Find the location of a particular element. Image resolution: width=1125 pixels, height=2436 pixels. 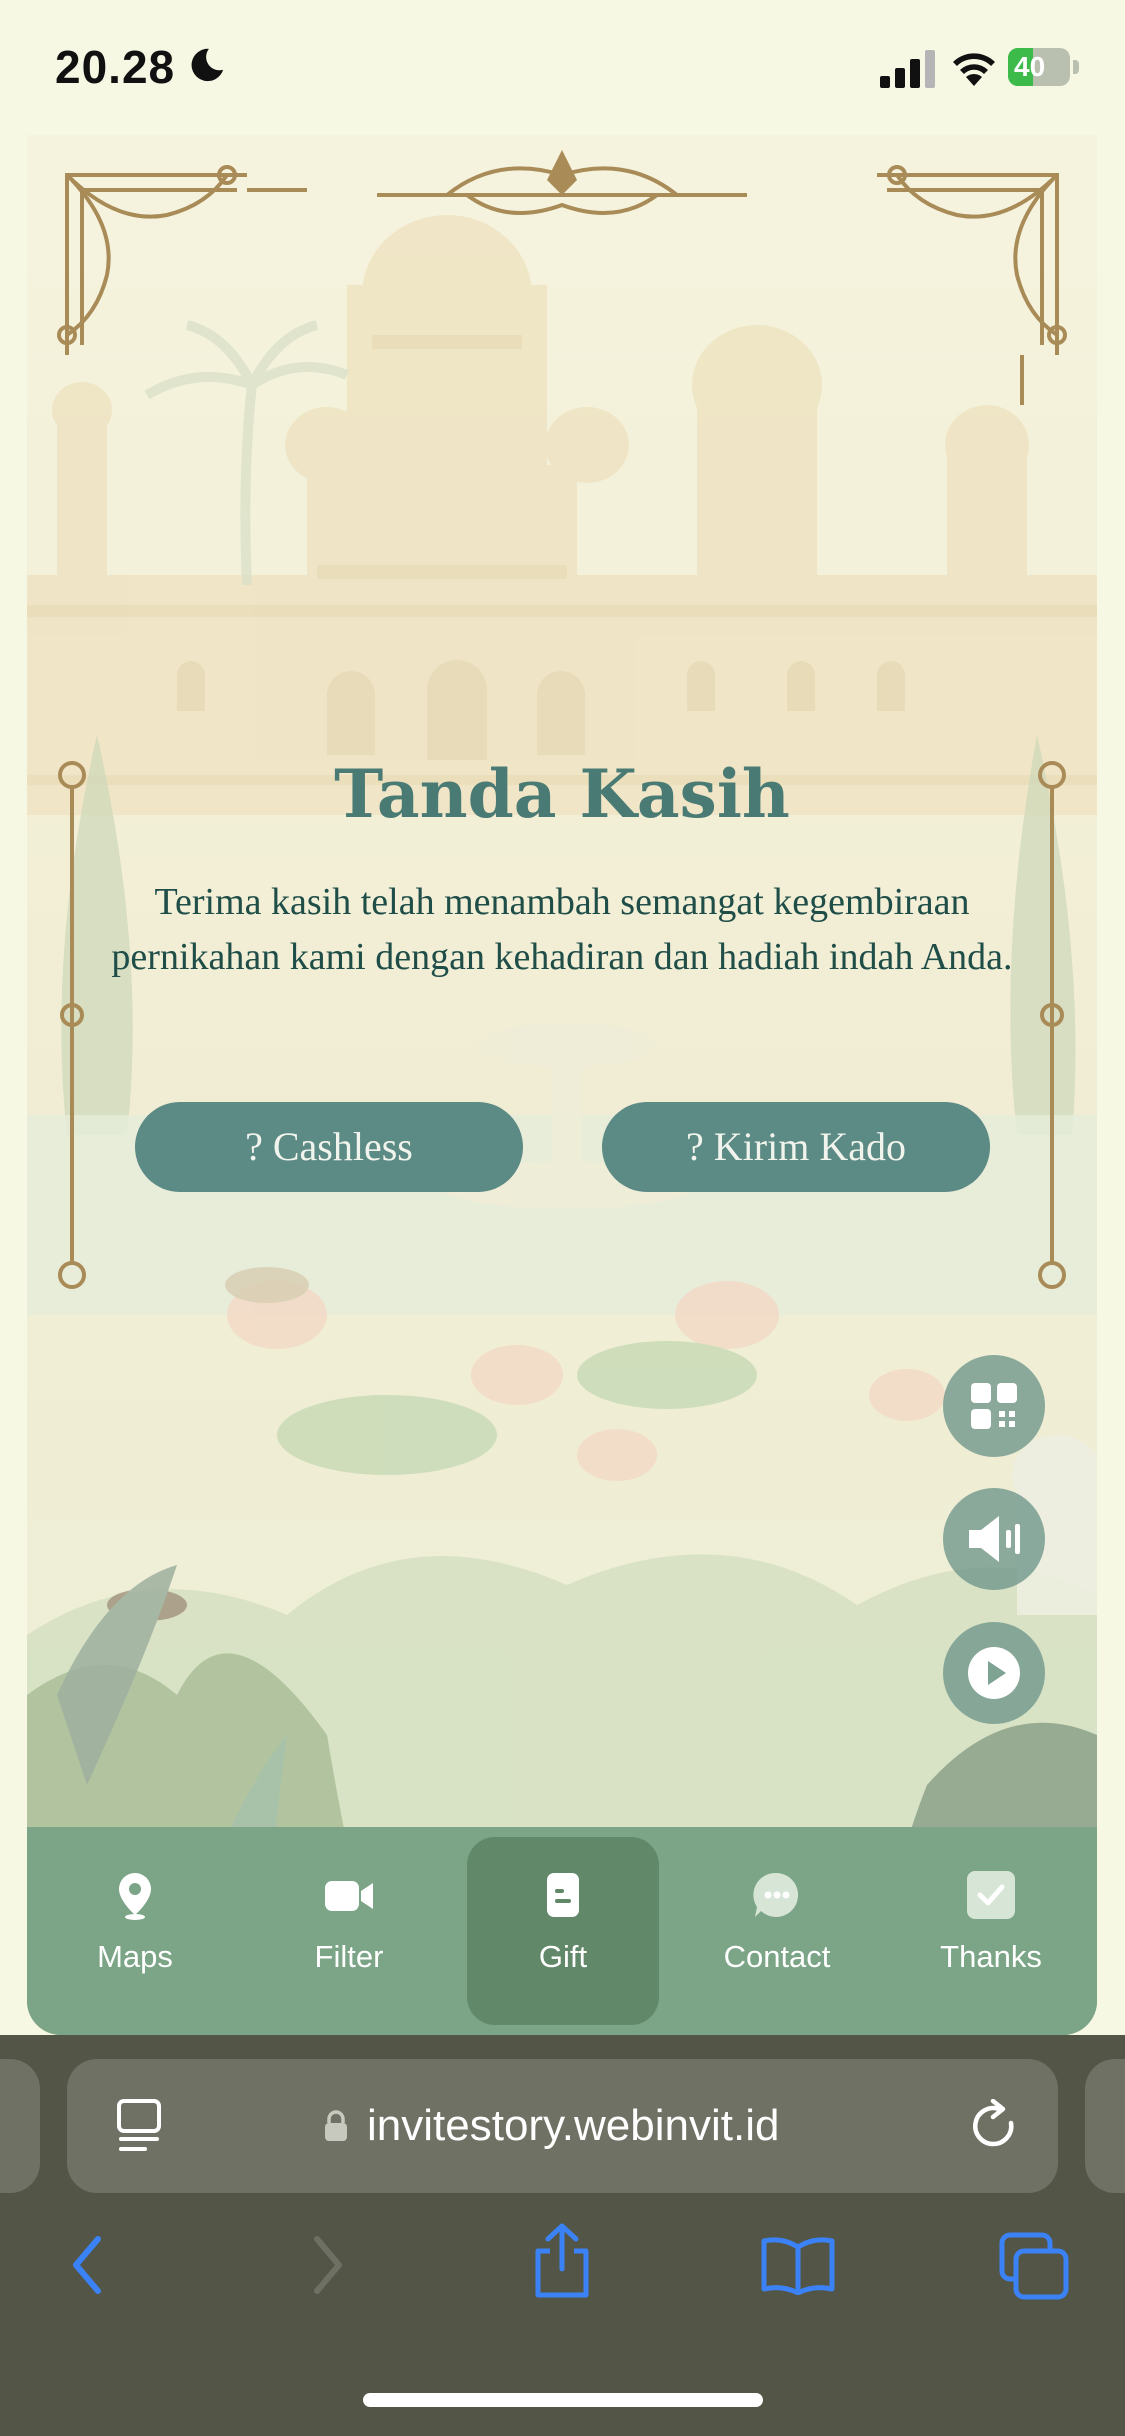

battery-level: 40 is located at coordinates (1030, 66).